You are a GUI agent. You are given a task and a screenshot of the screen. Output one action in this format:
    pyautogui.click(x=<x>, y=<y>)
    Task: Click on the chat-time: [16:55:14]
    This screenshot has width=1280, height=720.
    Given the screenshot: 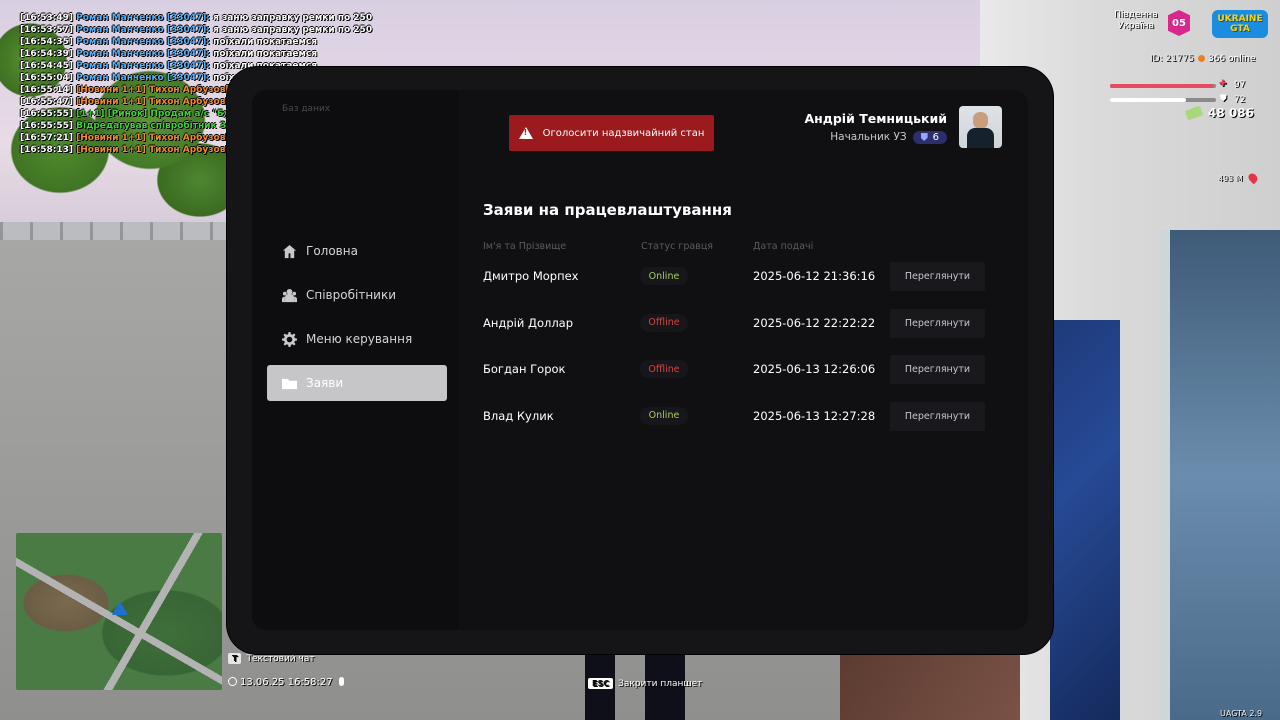 What is the action you would take?
    pyautogui.click(x=46, y=90)
    